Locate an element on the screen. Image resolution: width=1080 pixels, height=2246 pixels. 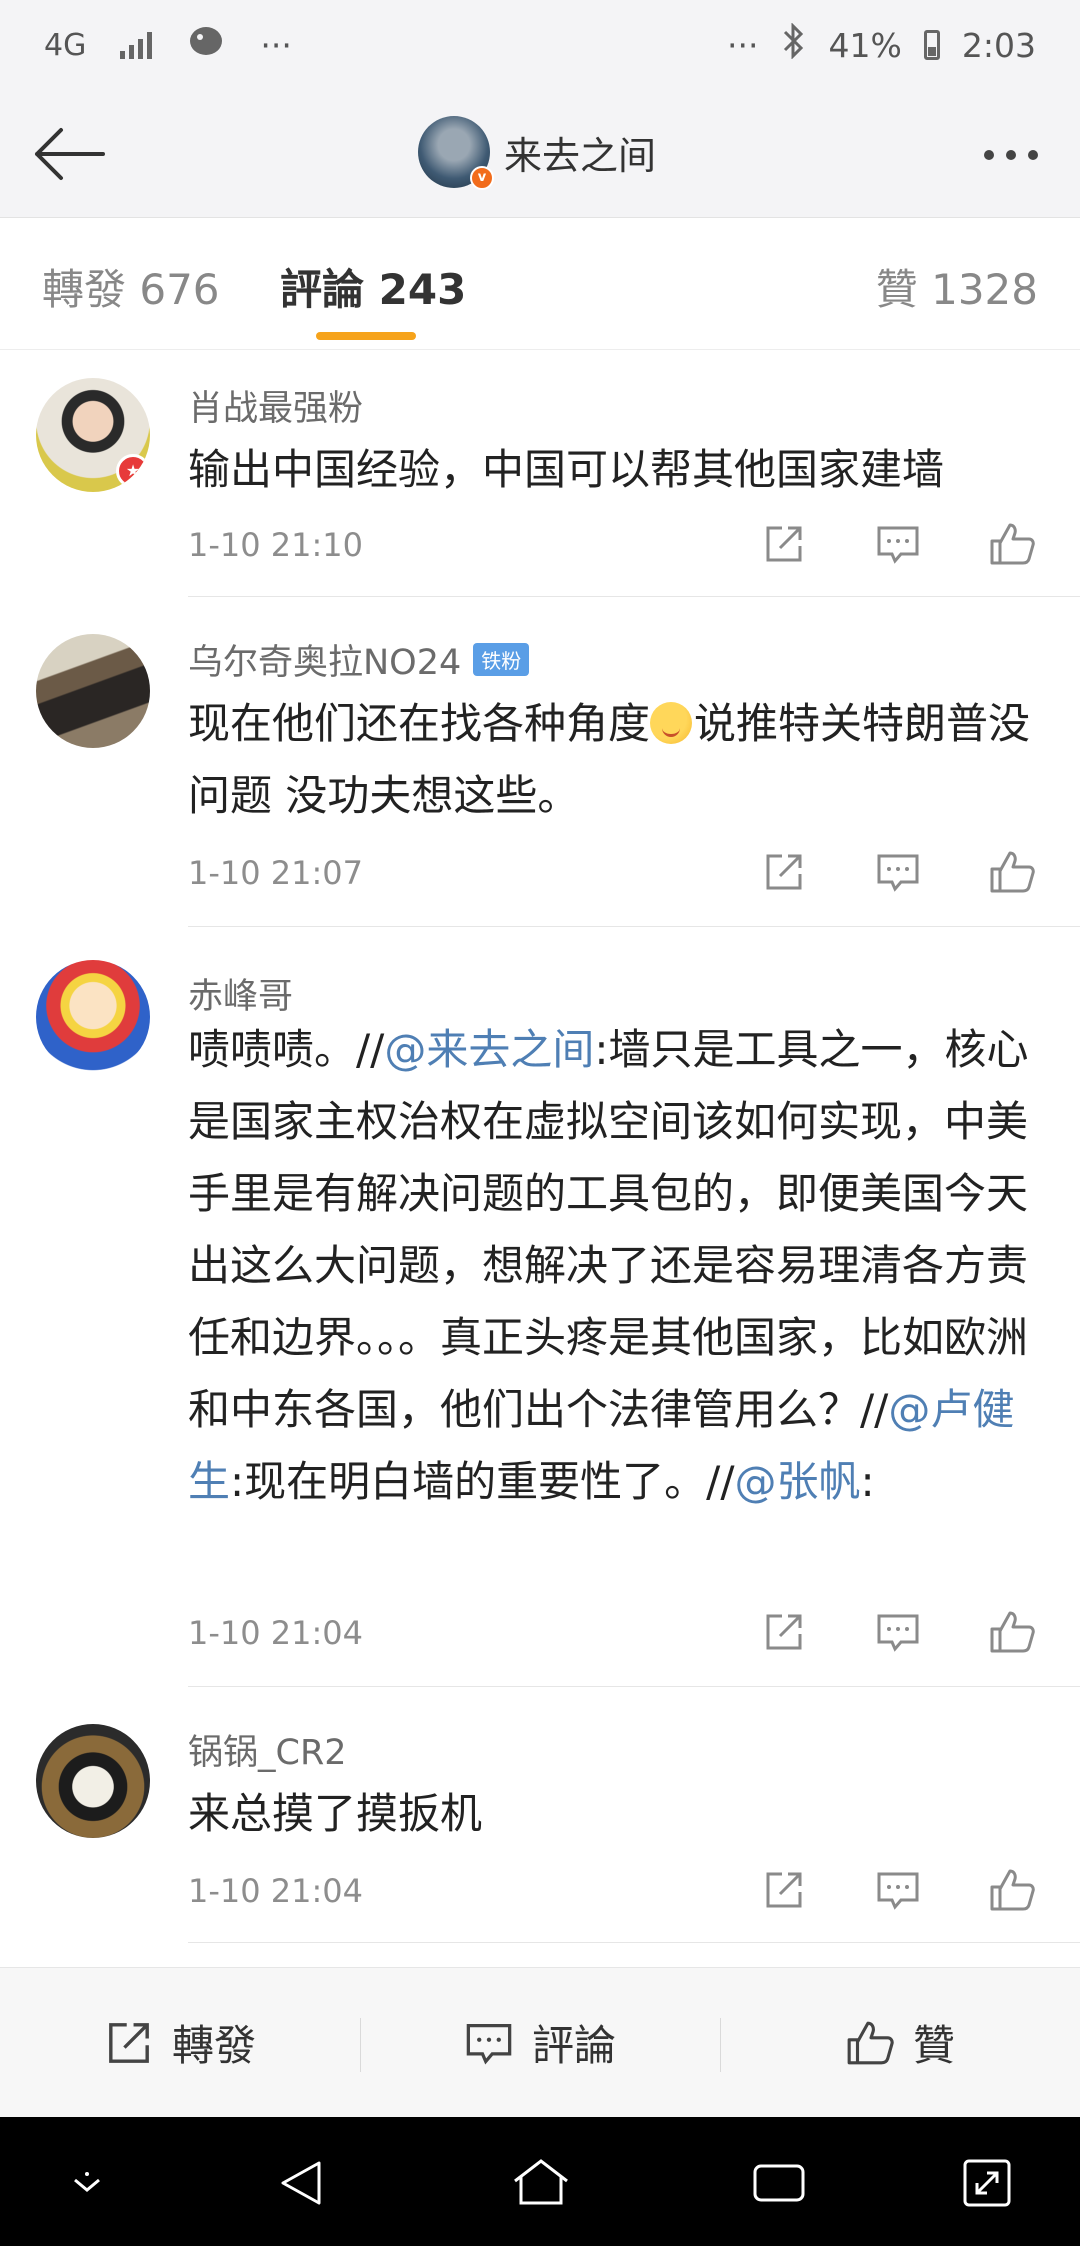
nav-bar: v 来去之间 is located at coordinates (540, 154).